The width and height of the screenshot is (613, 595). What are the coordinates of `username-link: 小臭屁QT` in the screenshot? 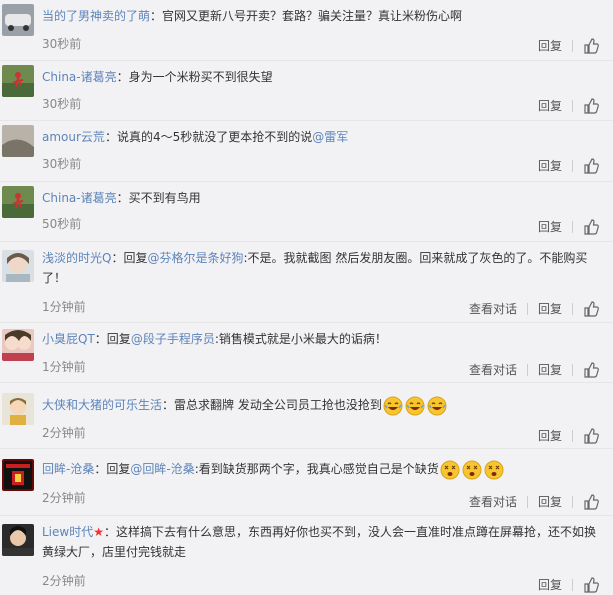 It's located at (68, 339).